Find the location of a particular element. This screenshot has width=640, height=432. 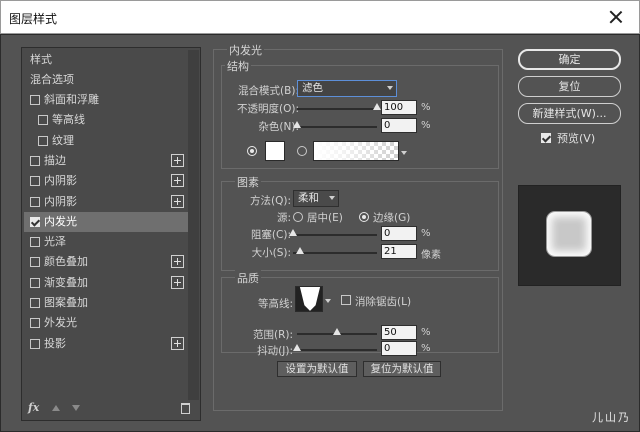

range-slider is located at coordinates (337, 331).